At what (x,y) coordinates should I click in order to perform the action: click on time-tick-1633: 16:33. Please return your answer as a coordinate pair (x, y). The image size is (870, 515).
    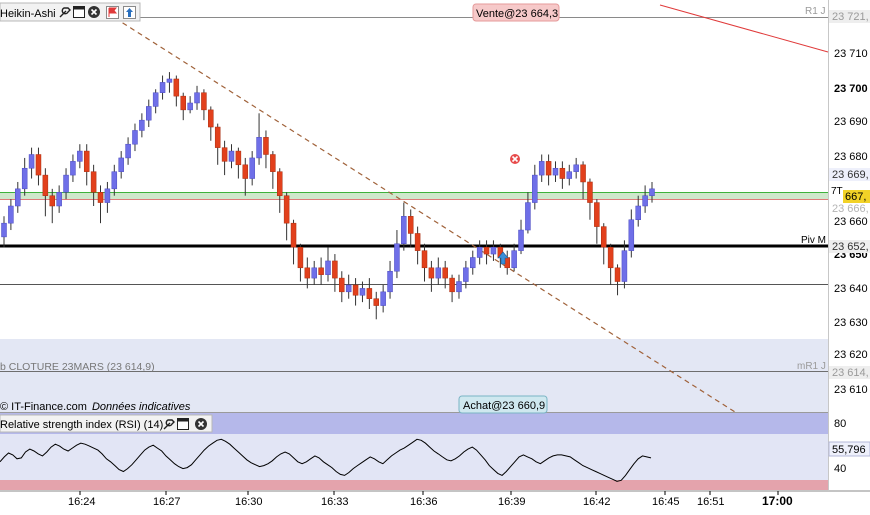
    Looking at the image, I should click on (335, 502).